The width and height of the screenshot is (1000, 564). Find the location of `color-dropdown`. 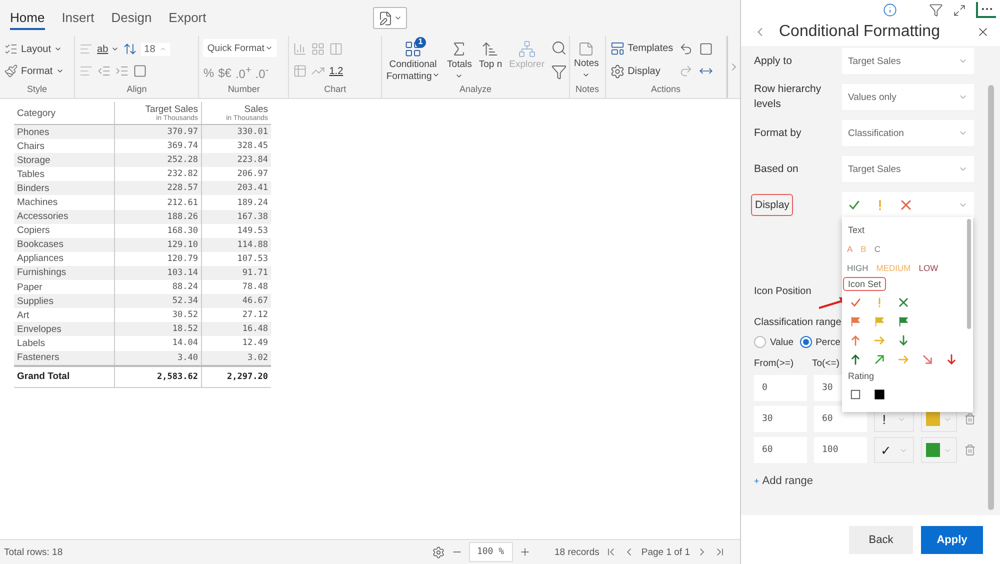

color-dropdown is located at coordinates (939, 450).